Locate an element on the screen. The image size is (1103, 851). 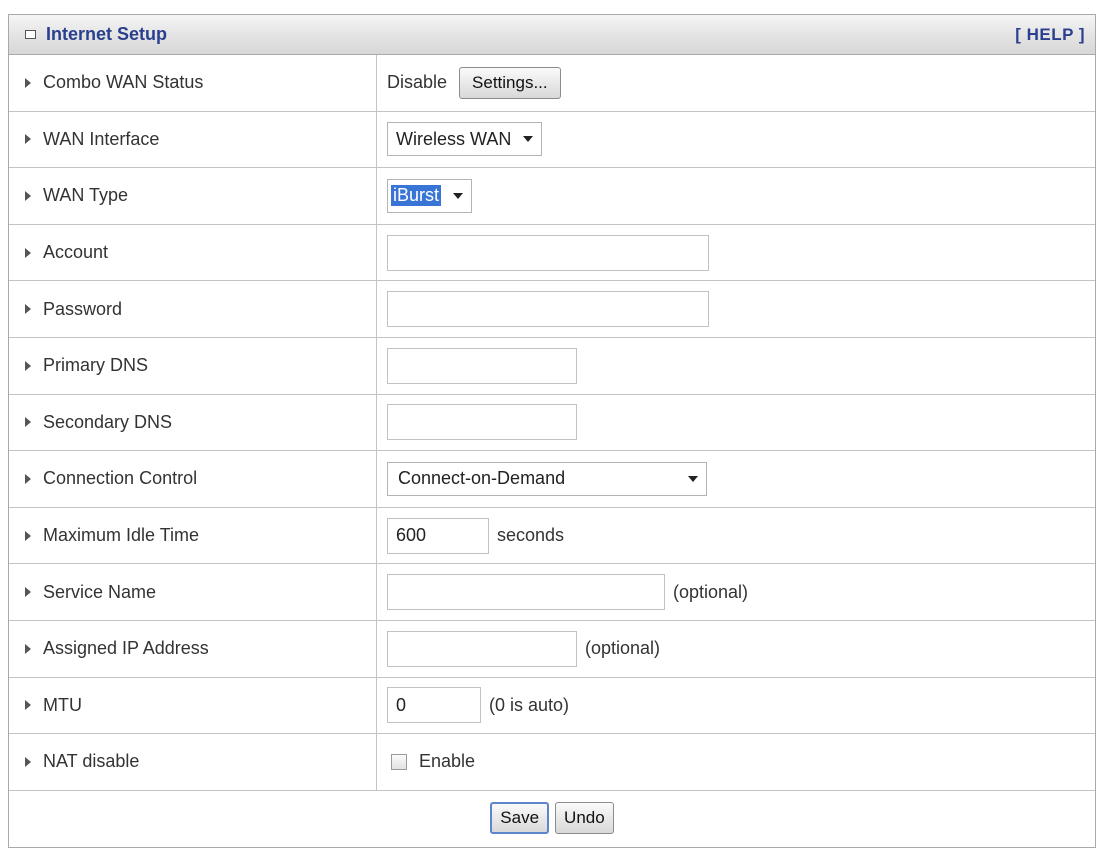
row-wan-type: WAN Type iBurst is located at coordinates (552, 196).